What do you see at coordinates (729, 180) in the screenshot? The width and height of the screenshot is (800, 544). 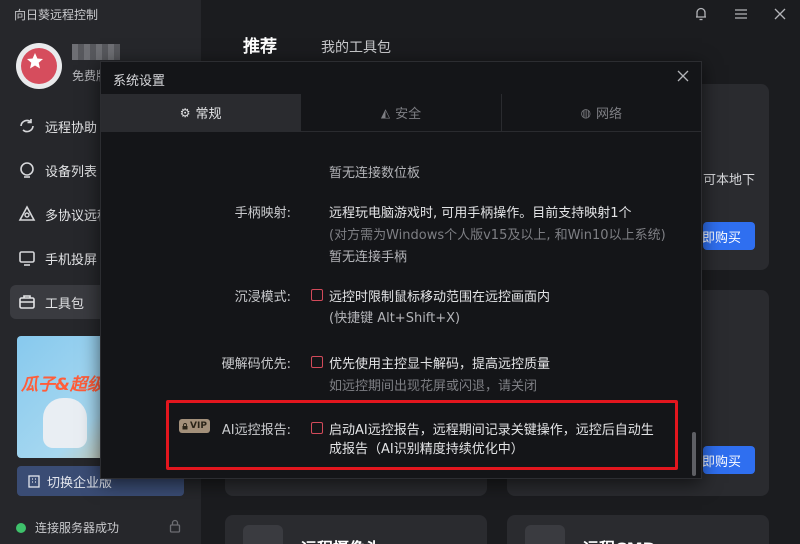 I see `tool-card-description: 可本地下` at bounding box center [729, 180].